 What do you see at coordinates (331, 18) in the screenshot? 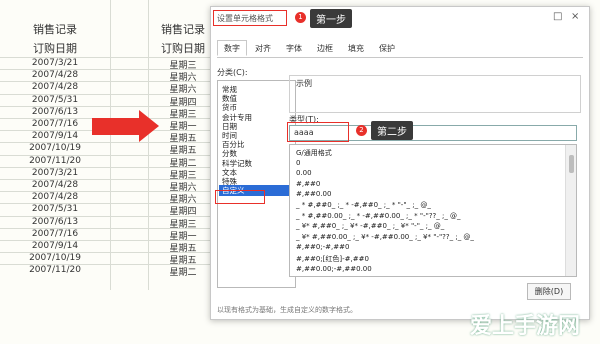
I see `step1-label: 第一步` at bounding box center [331, 18].